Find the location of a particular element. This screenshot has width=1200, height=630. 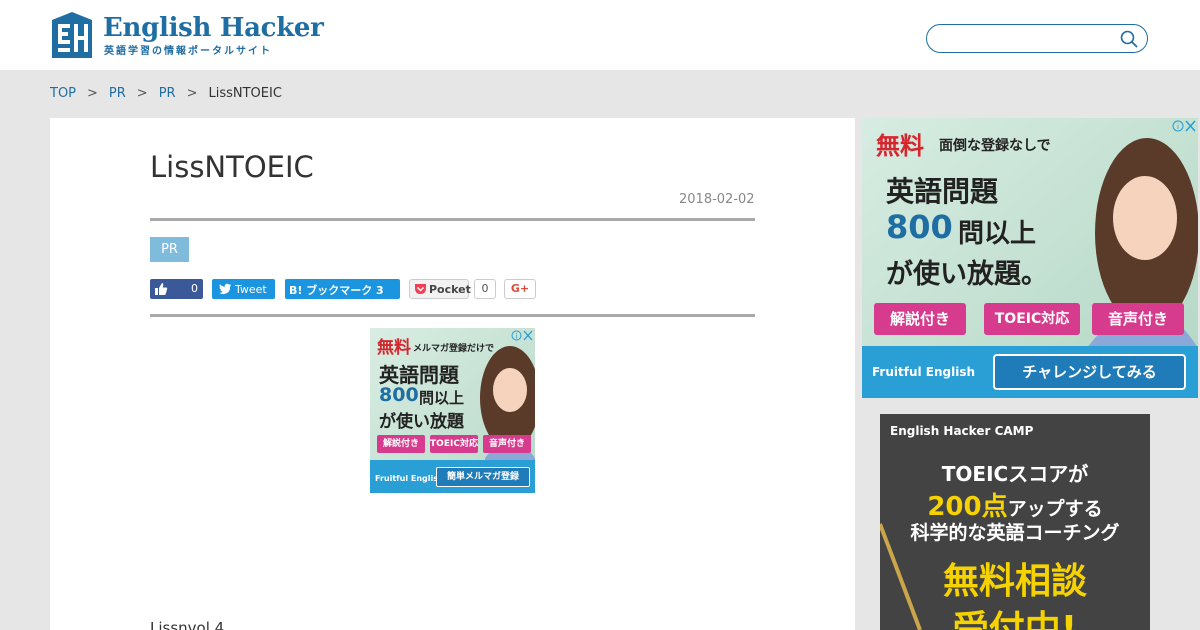

article-date: 2018-02-02 is located at coordinates (717, 199).